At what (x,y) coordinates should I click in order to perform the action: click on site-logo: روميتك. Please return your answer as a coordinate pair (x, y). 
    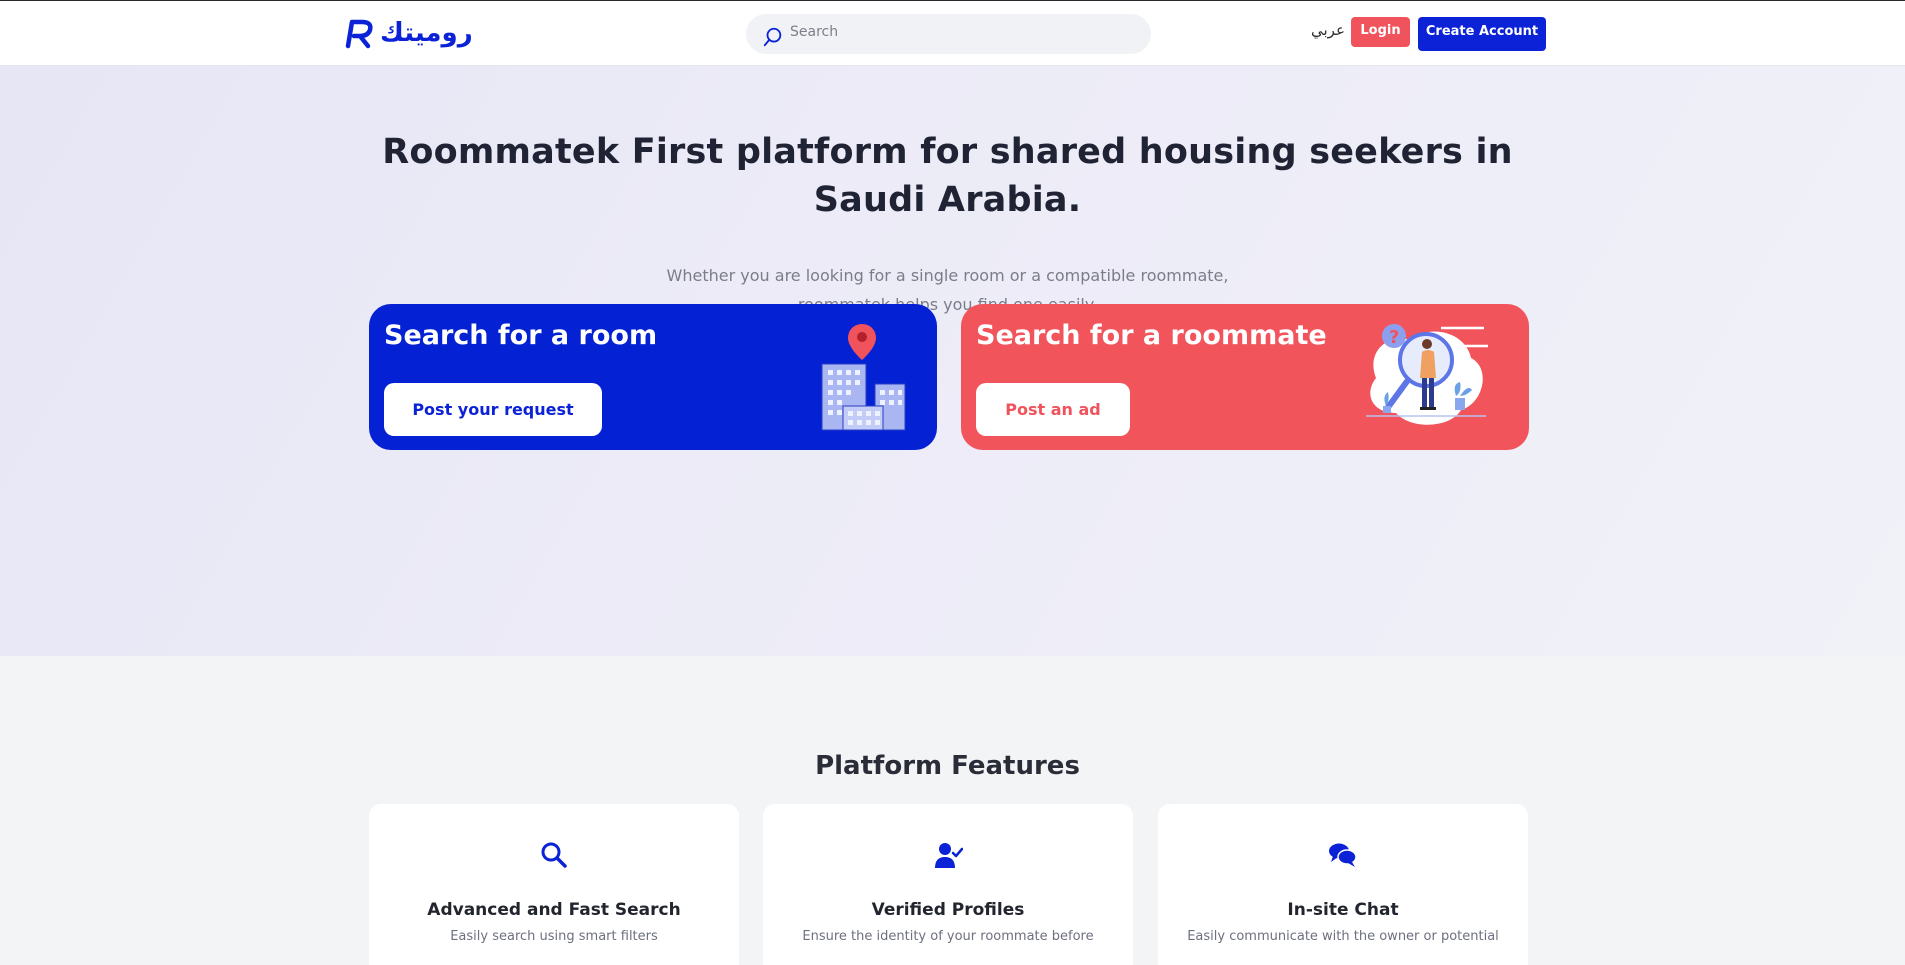
    Looking at the image, I should click on (407, 33).